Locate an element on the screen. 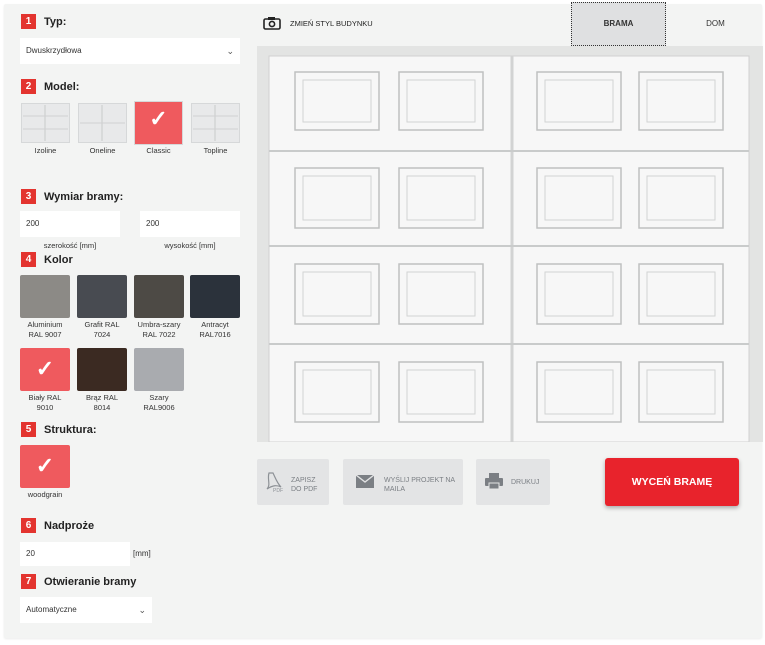  lintel-input: 20 is located at coordinates (75, 554).